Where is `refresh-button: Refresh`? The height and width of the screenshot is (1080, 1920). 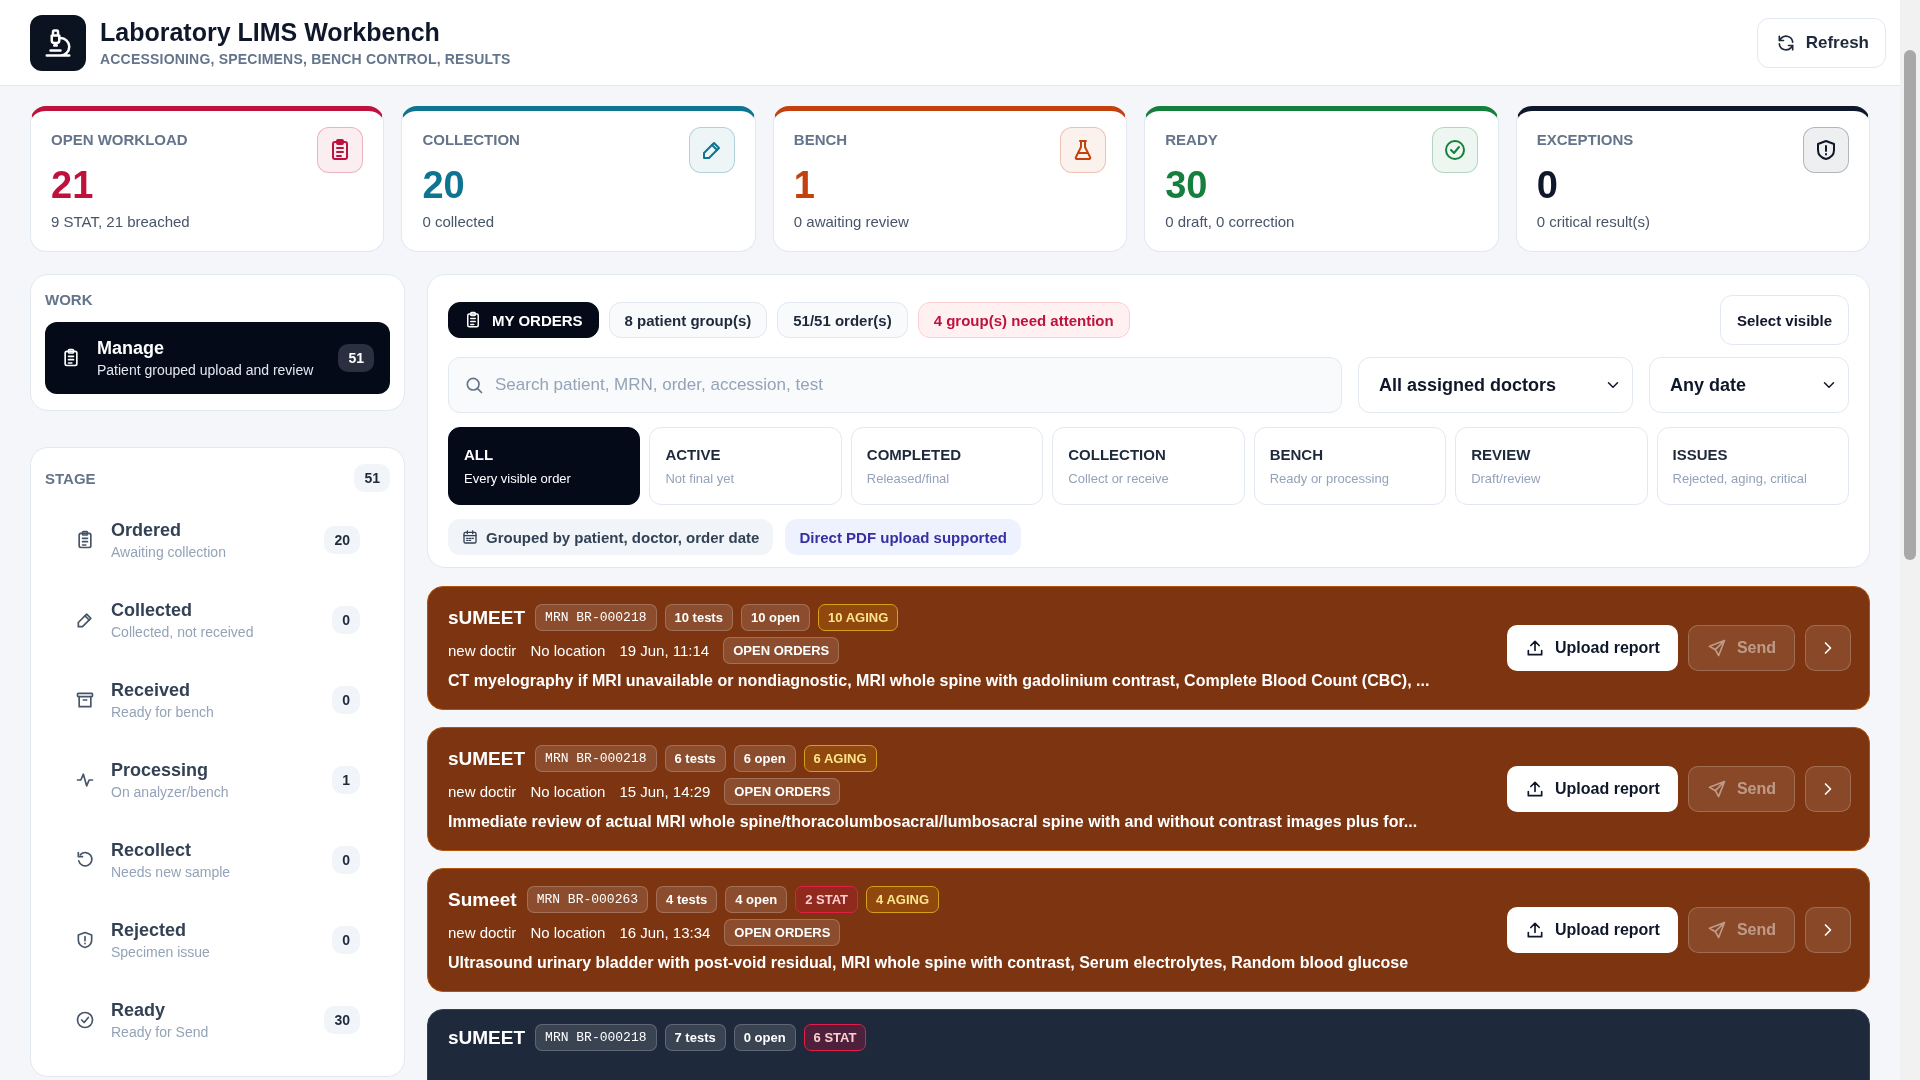
refresh-button: Refresh is located at coordinates (1821, 42).